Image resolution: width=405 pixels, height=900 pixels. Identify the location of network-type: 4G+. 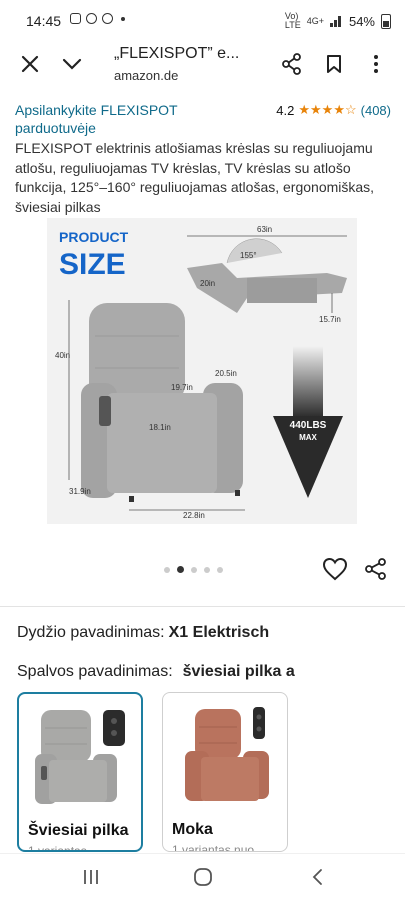
(315, 20).